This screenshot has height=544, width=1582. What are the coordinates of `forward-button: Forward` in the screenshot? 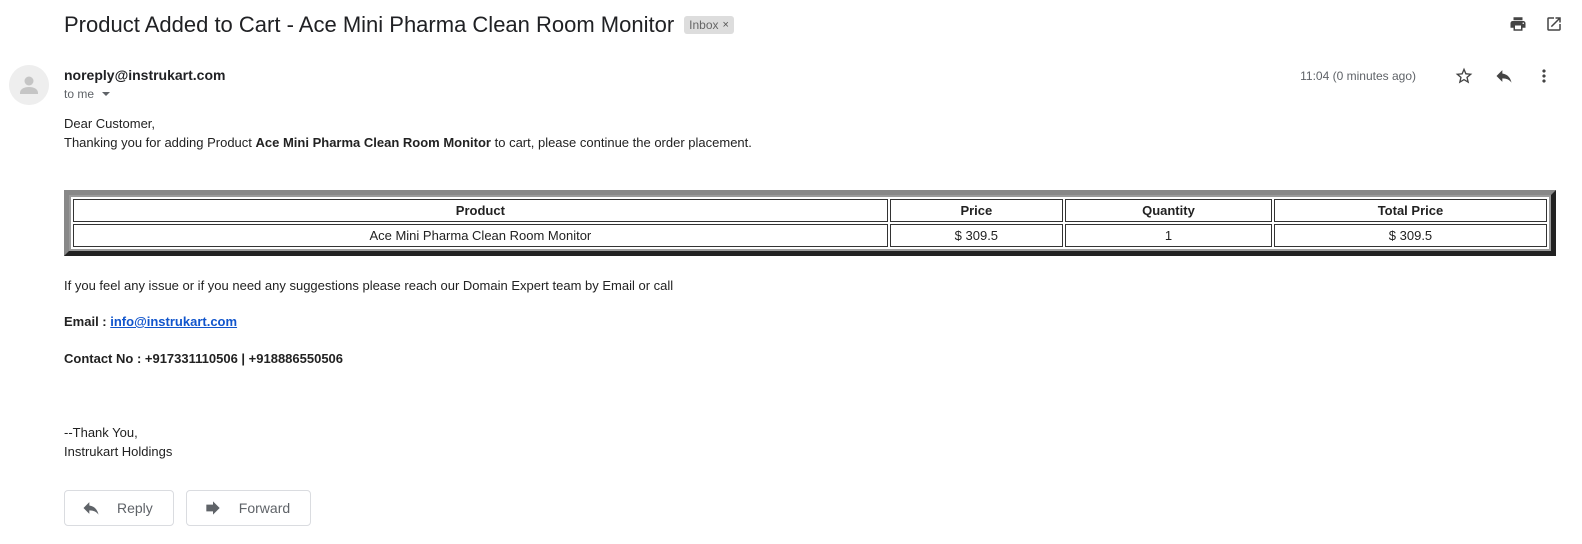 It's located at (248, 508).